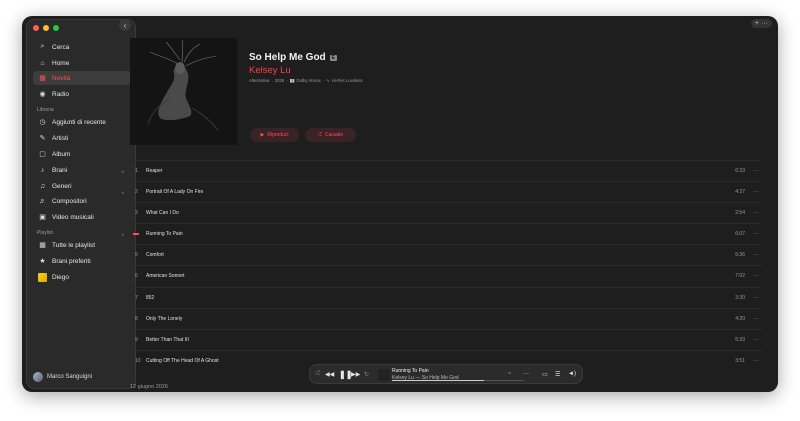  I want to click on play-button: ▶ Riproduci, so click(274, 135).